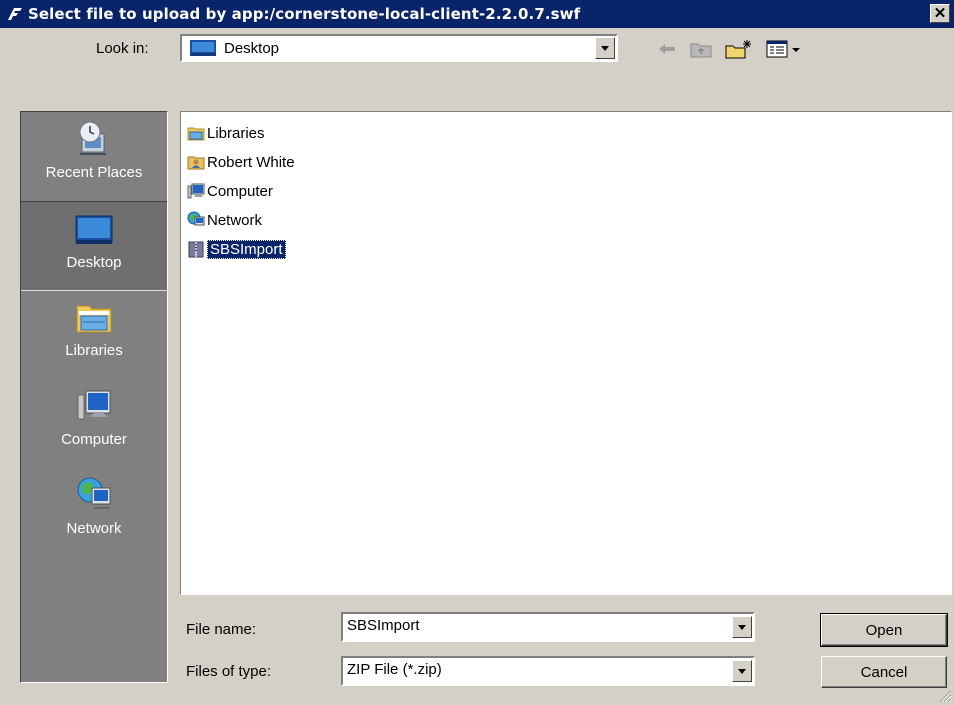  What do you see at coordinates (92, 138) in the screenshot?
I see `recent-places-icon` at bounding box center [92, 138].